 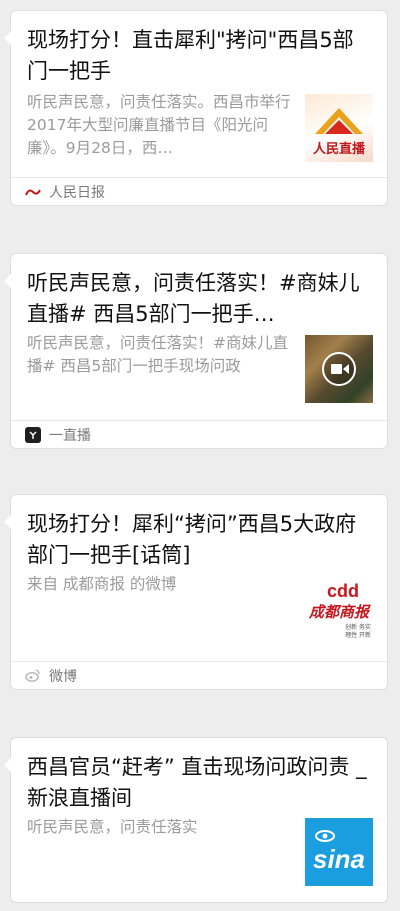 I want to click on card-footer: 微博, so click(x=199, y=675).